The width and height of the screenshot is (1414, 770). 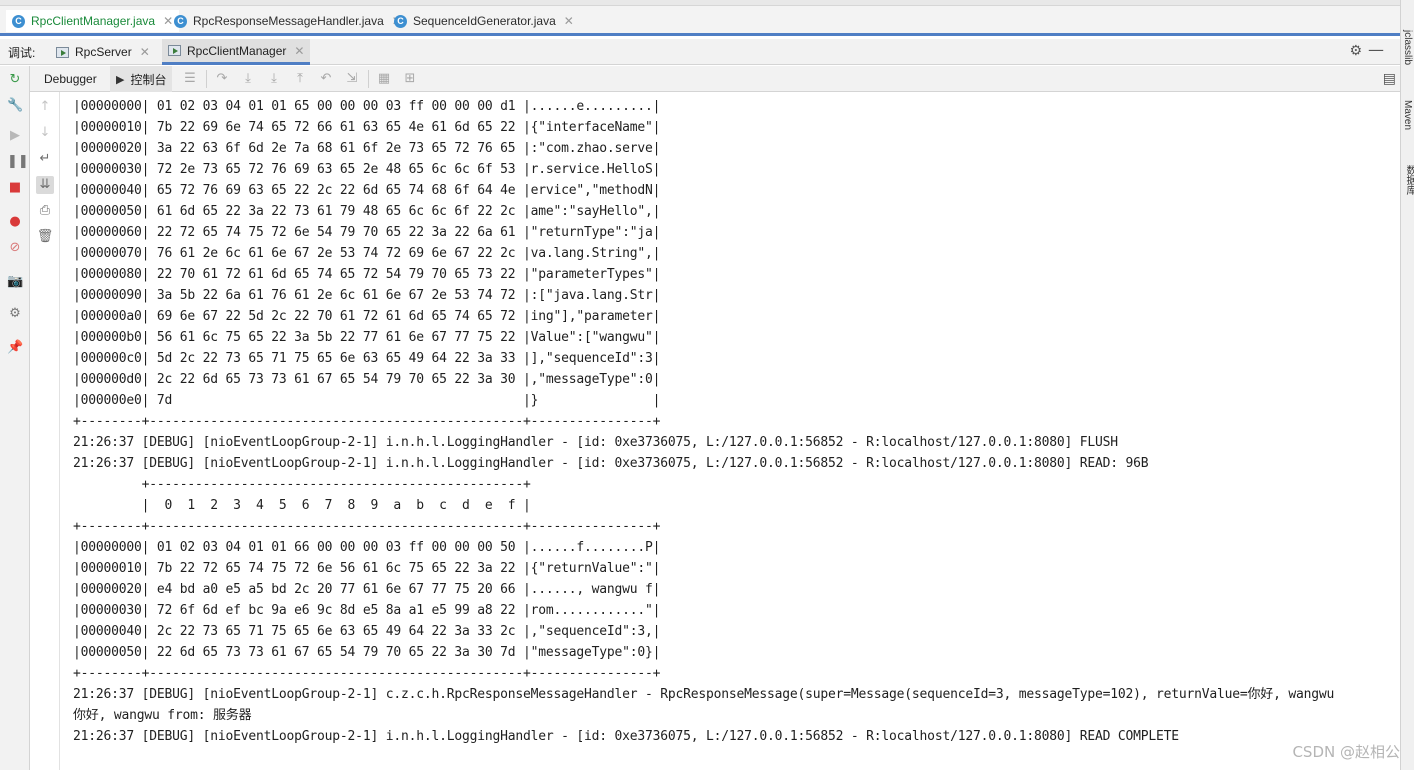 What do you see at coordinates (1389, 79) in the screenshot?
I see `layout-settings-icon: ▤` at bounding box center [1389, 79].